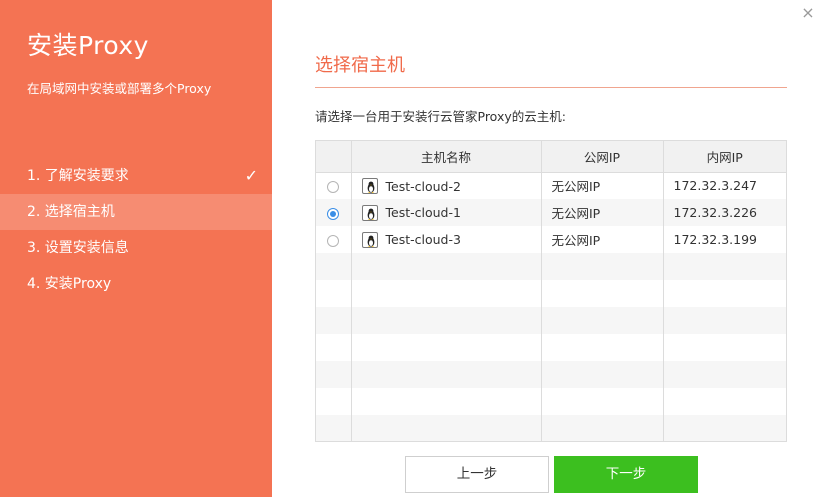 Image resolution: width=821 pixels, height=497 pixels. Describe the element at coordinates (360, 65) in the screenshot. I see `section-heading: 选择宿主机` at that location.